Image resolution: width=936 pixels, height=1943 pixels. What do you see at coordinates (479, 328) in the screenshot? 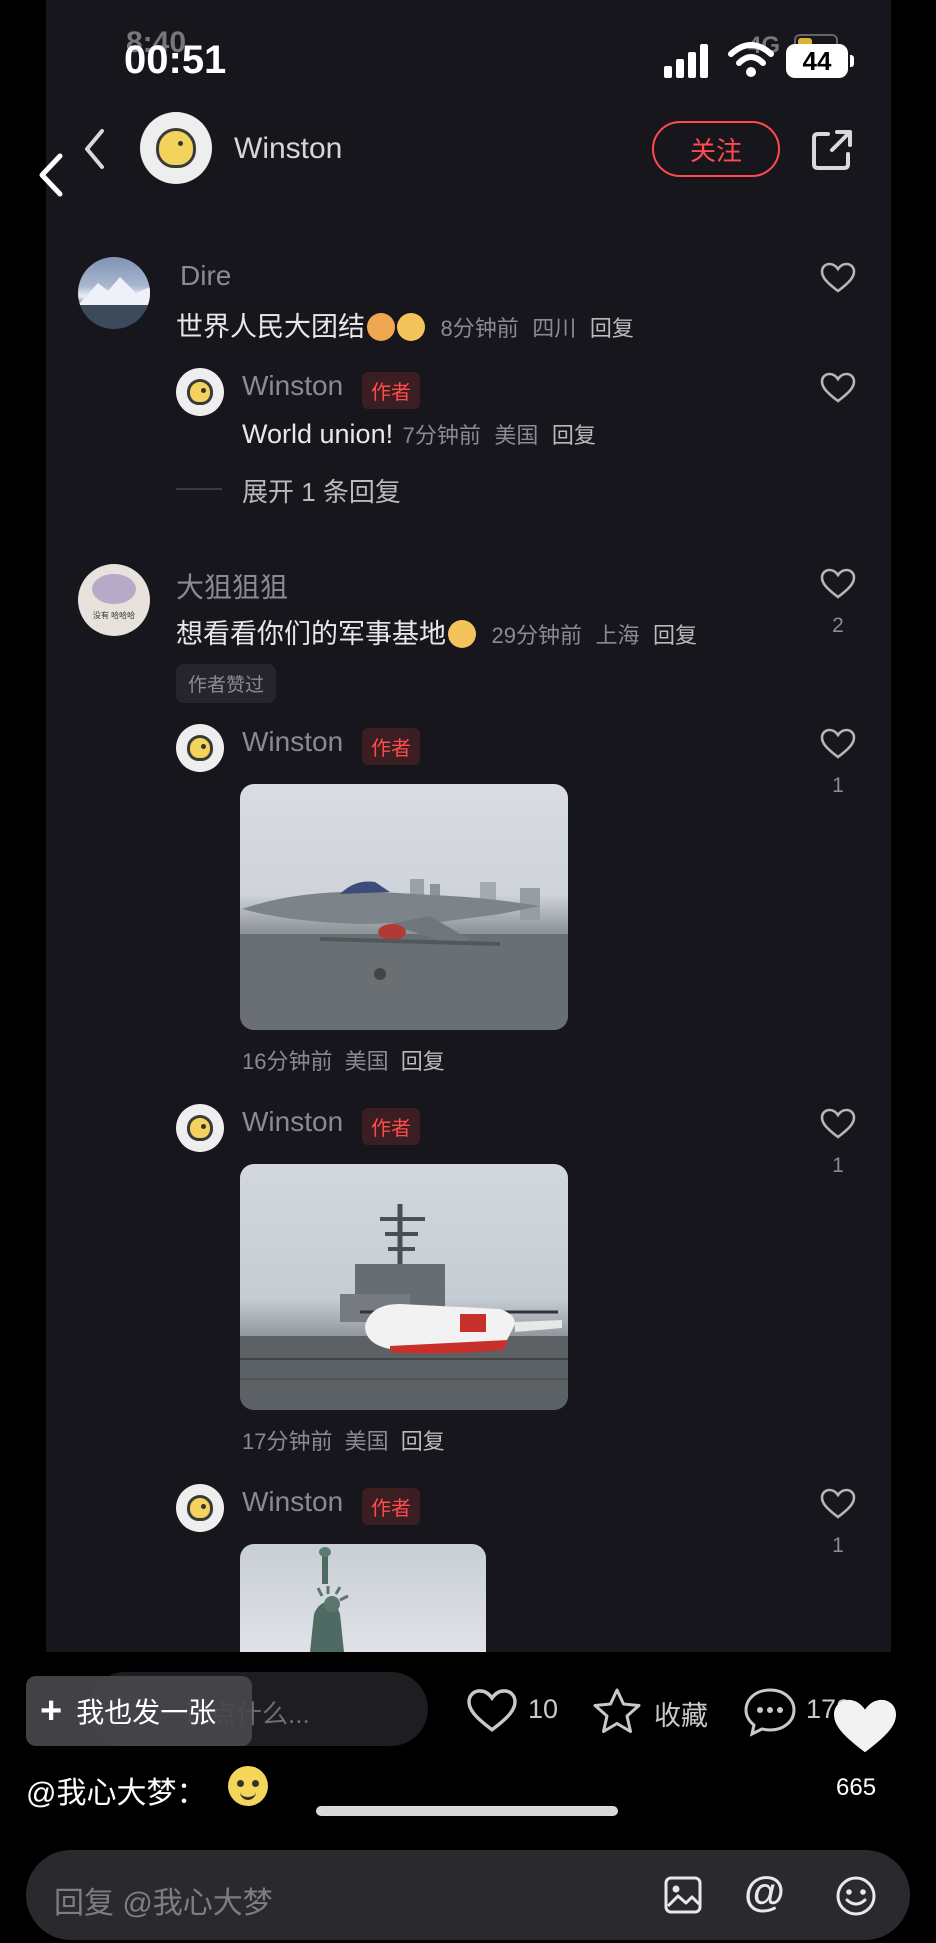
I see `comment-time: 8分钟前` at bounding box center [479, 328].